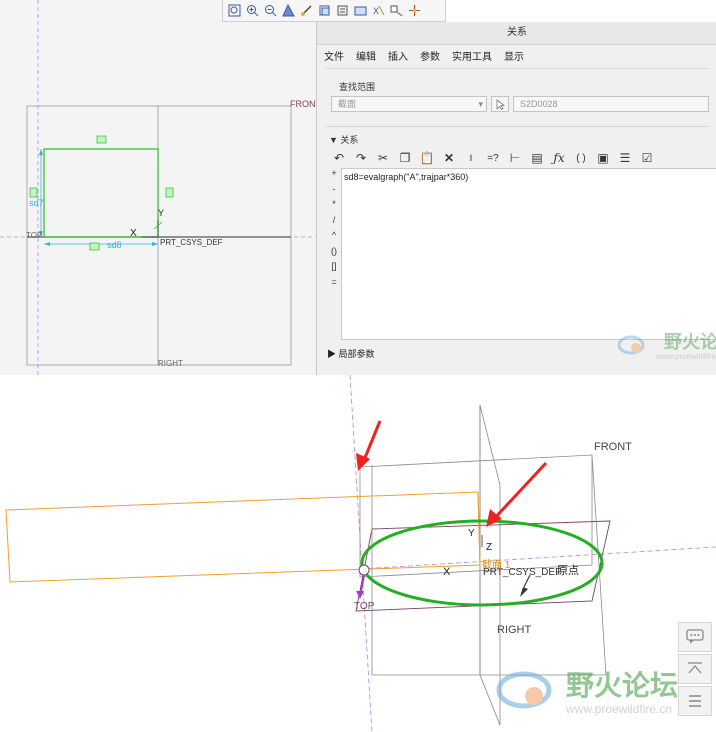 Image resolution: width=716 pixels, height=732 pixels. What do you see at coordinates (356, 354) in the screenshot?
I see `local-params-label: 局部参数` at bounding box center [356, 354].